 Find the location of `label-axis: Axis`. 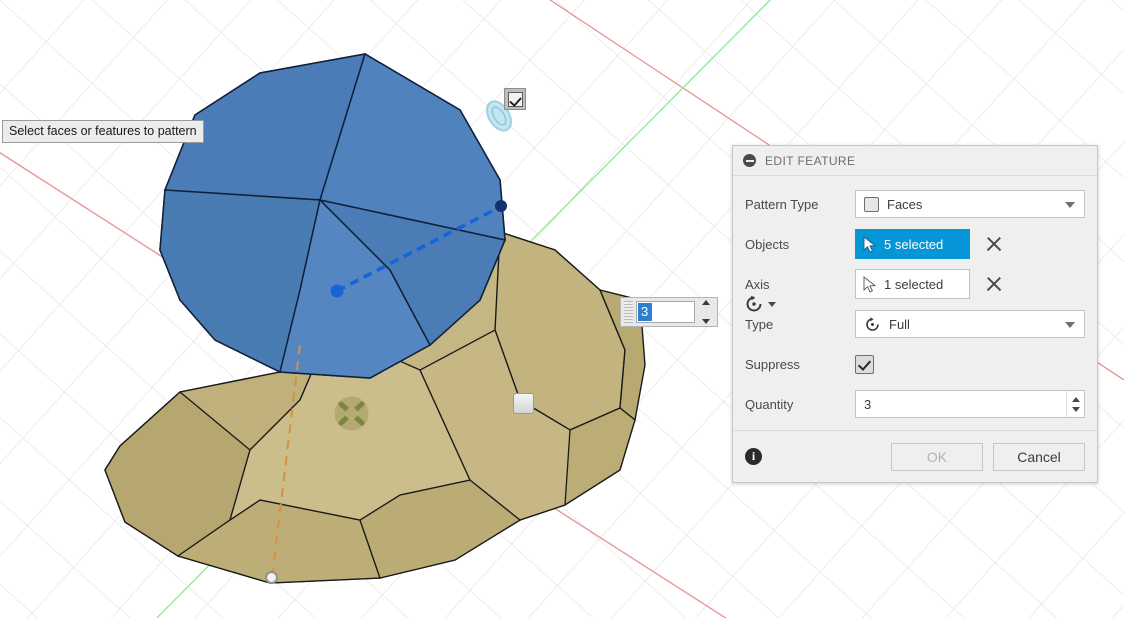

label-axis: Axis is located at coordinates (757, 284).